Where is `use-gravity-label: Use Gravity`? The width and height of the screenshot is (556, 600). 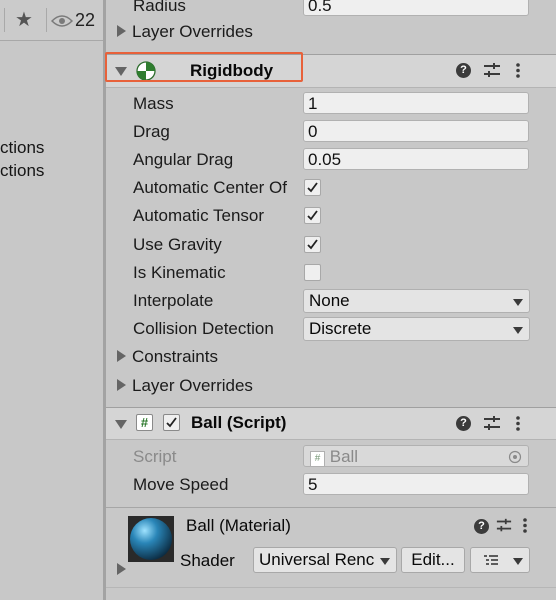 use-gravity-label: Use Gravity is located at coordinates (177, 244).